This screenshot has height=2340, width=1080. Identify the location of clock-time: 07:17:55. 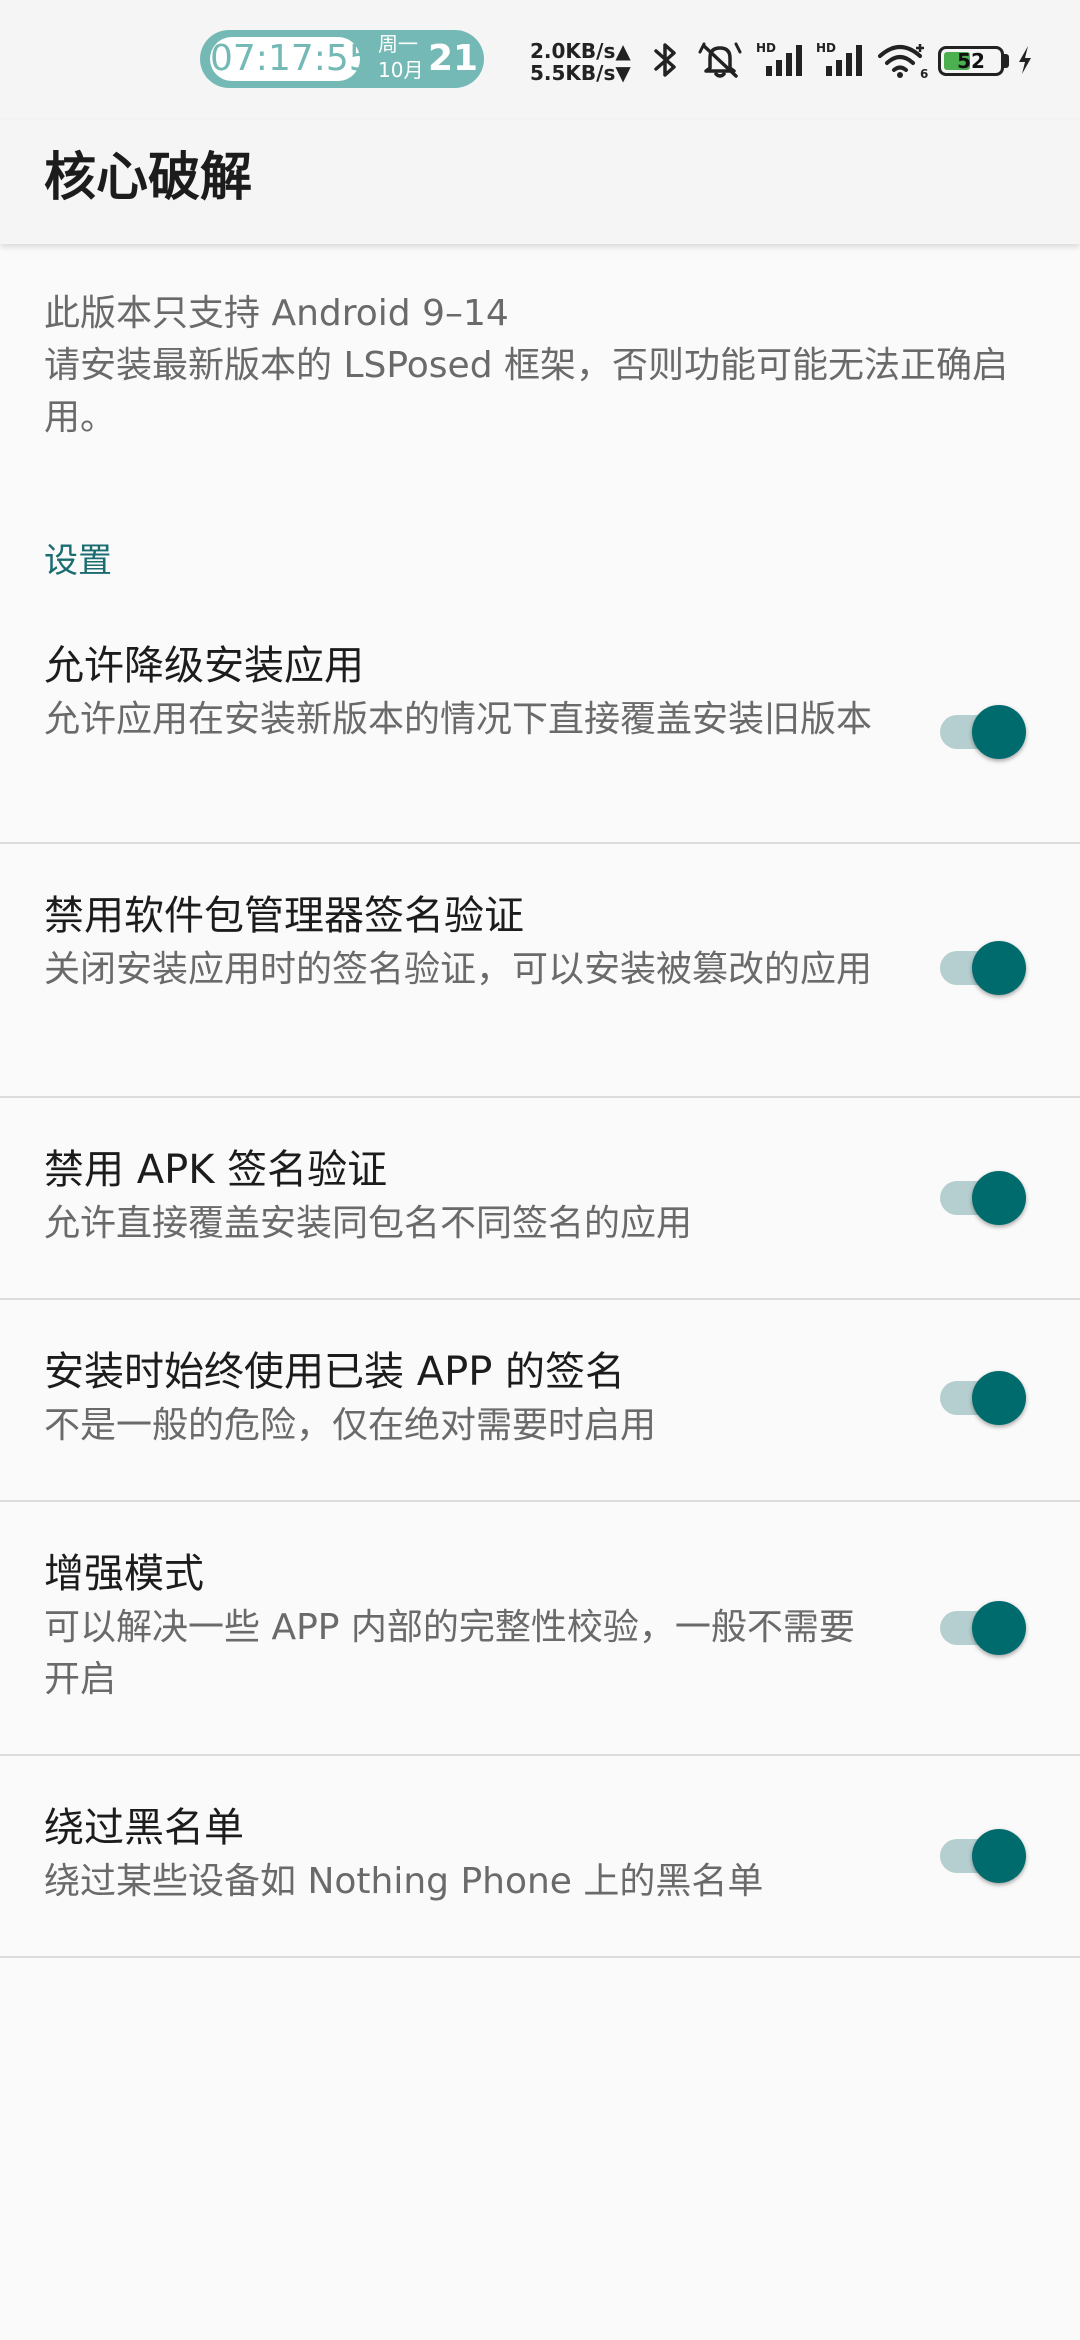
(291, 59).